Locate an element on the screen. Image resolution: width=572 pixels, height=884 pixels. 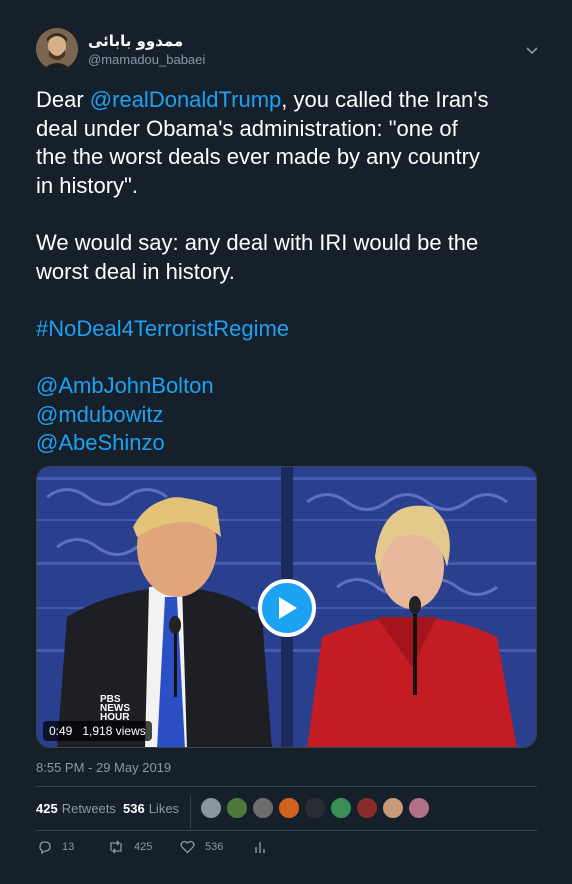
liker-avatars is located at coordinates (315, 808).